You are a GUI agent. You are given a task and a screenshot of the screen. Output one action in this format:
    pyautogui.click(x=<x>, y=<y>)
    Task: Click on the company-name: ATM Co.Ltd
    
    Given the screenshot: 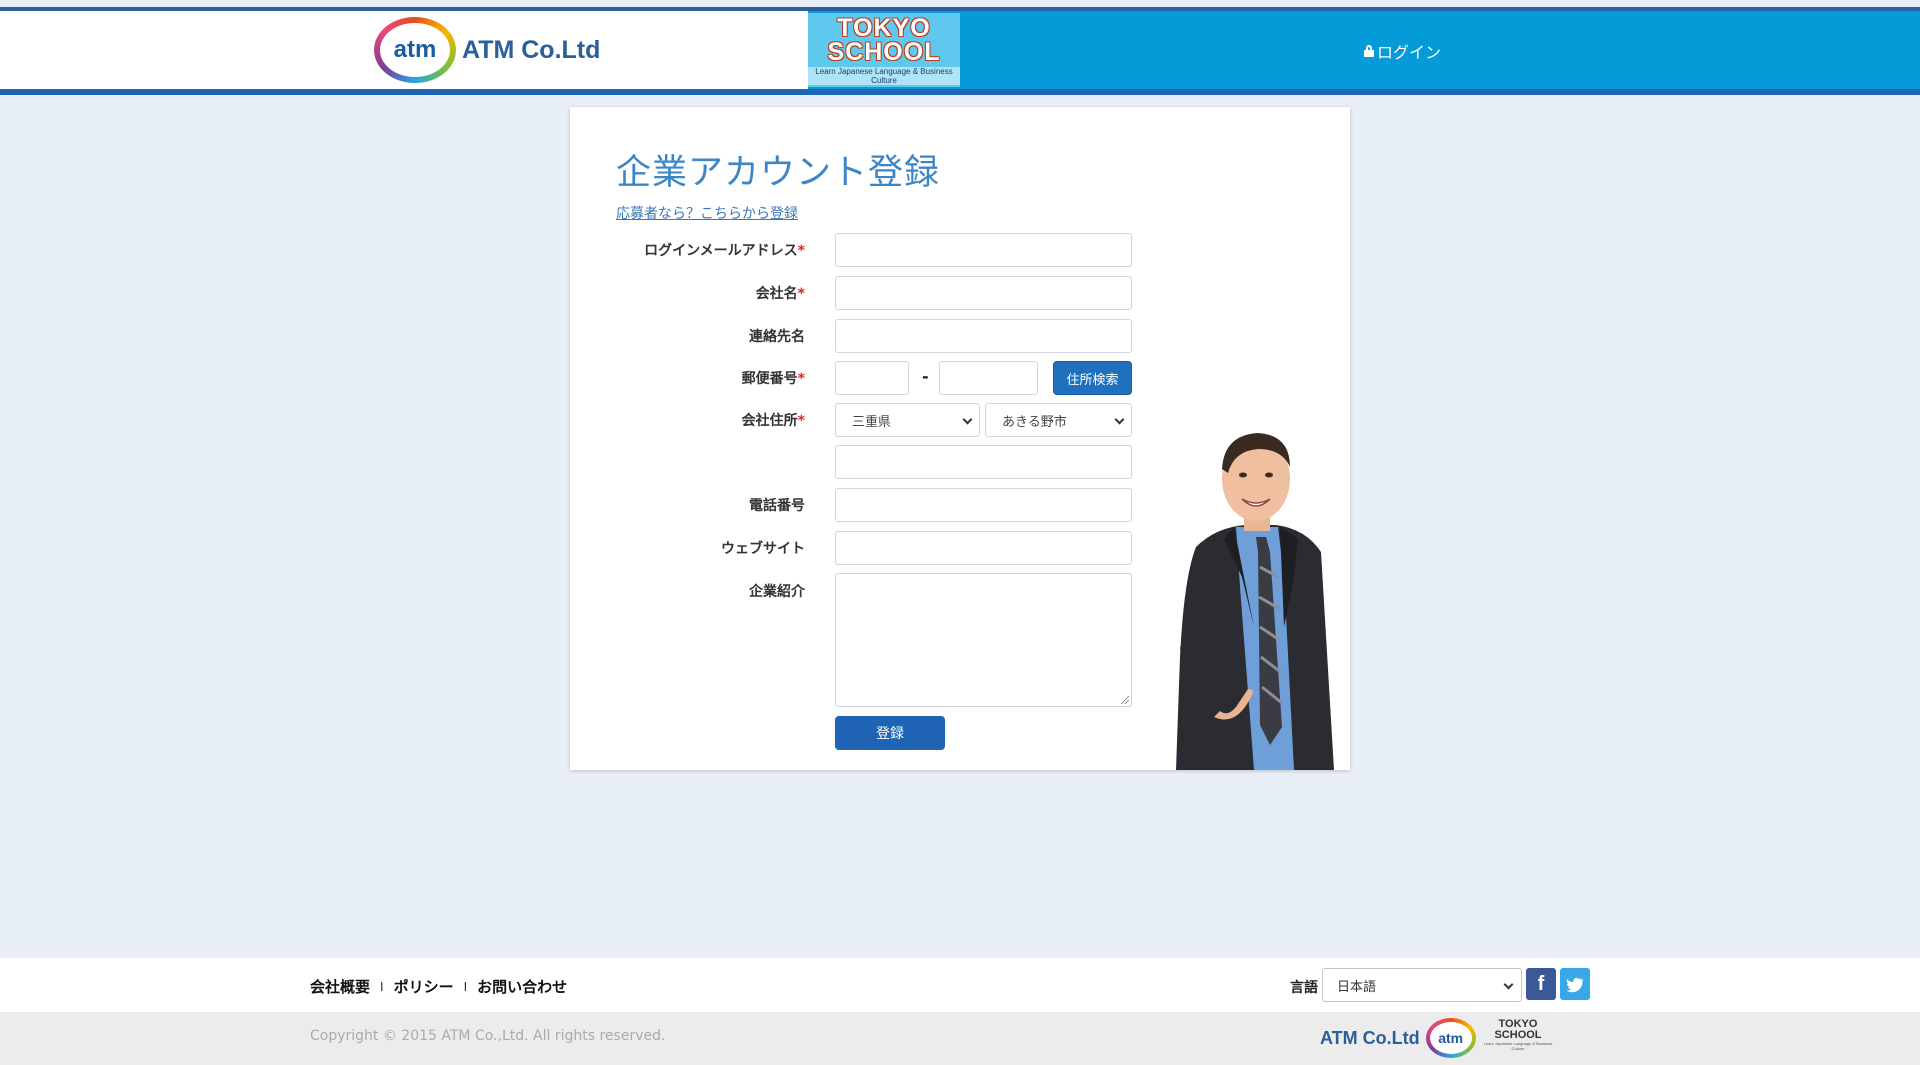 What is the action you would take?
    pyautogui.click(x=531, y=49)
    